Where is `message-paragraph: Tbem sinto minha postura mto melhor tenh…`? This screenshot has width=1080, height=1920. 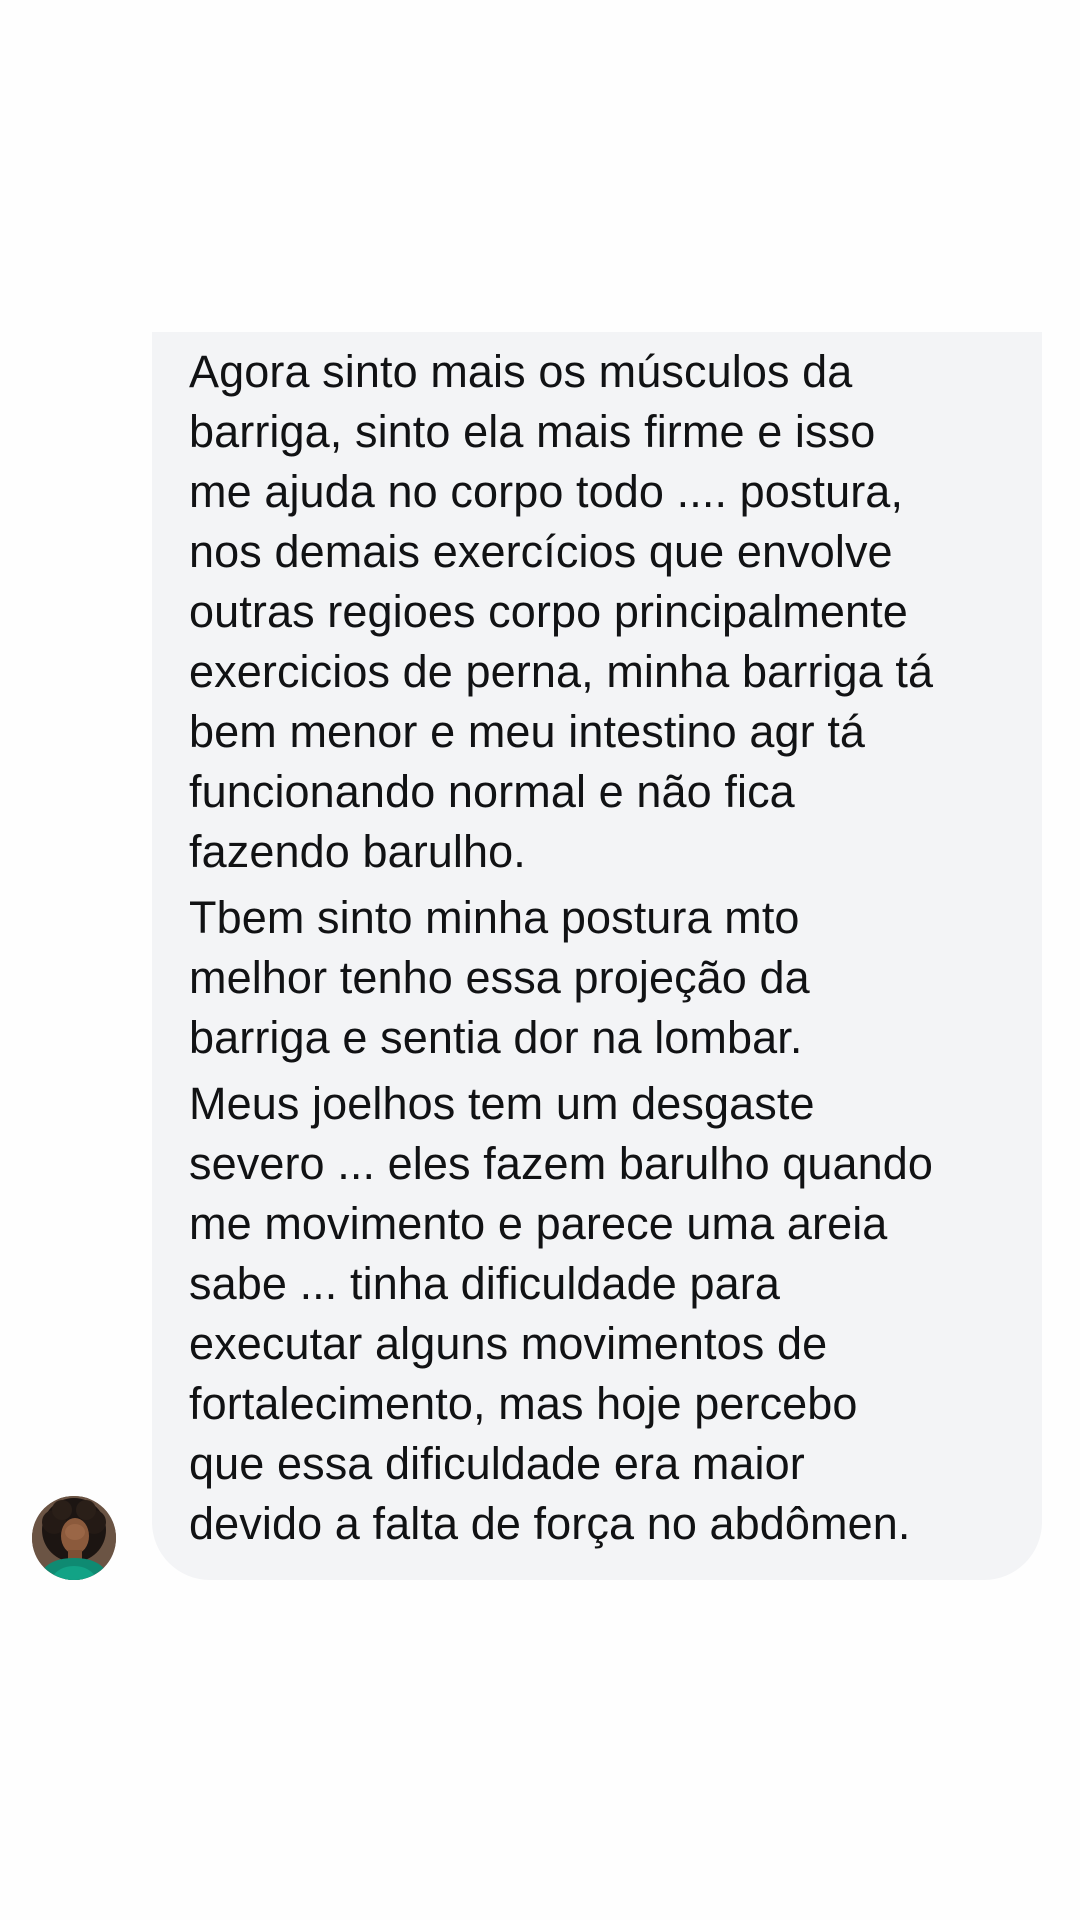 message-paragraph: Tbem sinto minha postura mto melhor tenh… is located at coordinates (499, 977).